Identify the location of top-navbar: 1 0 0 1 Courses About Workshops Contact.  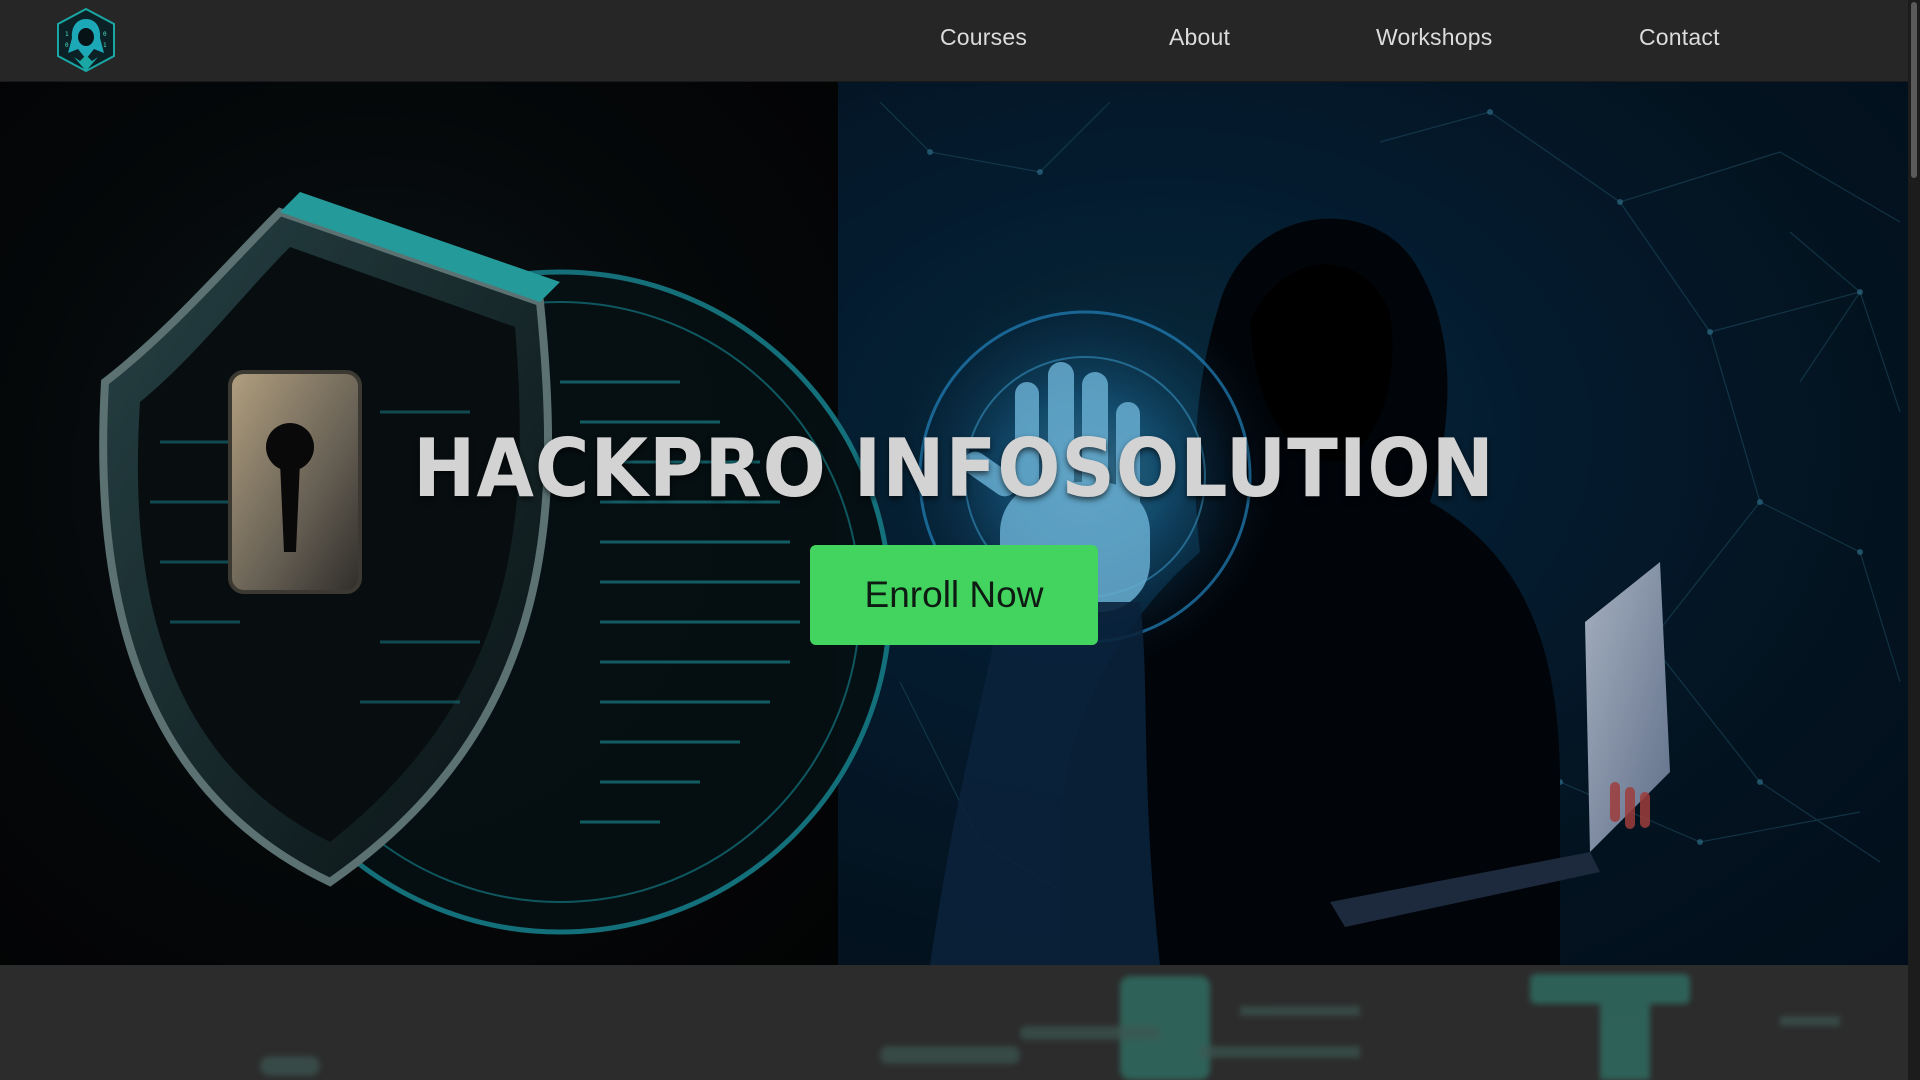
(954, 41).